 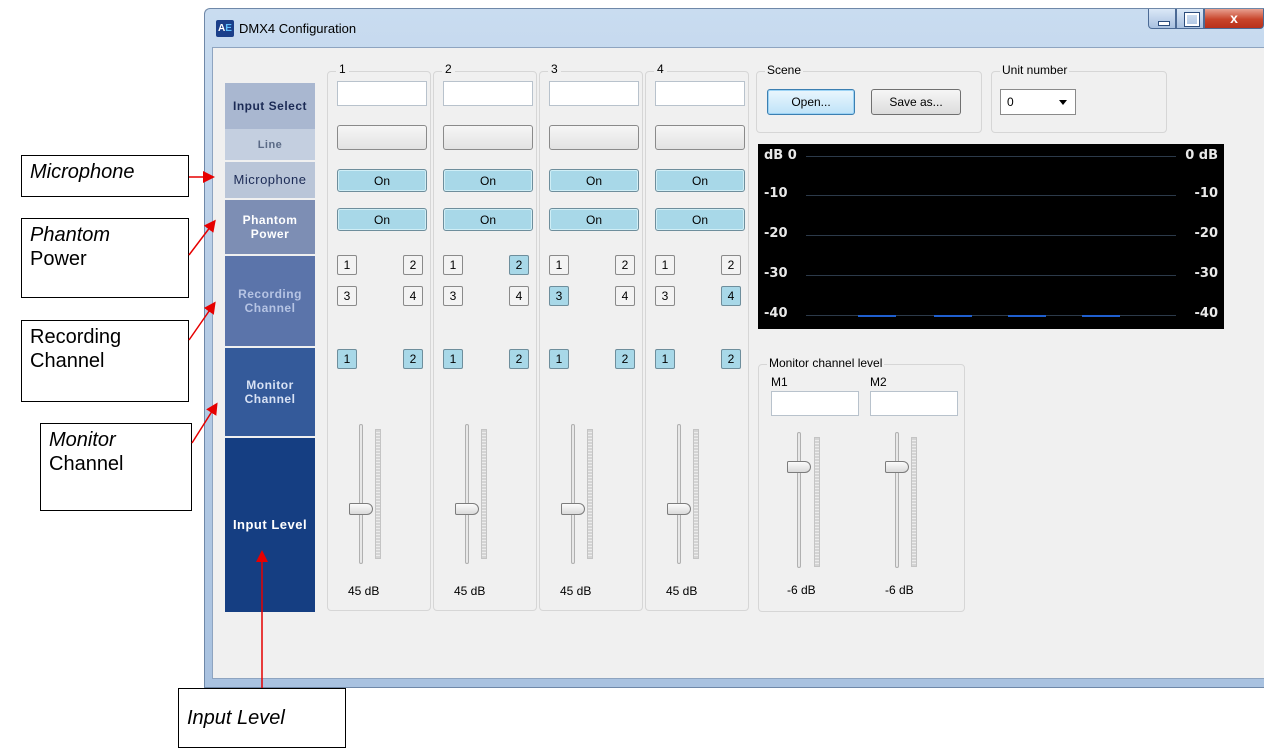 What do you see at coordinates (576, 591) in the screenshot?
I see `input-level-readout: 45 dB` at bounding box center [576, 591].